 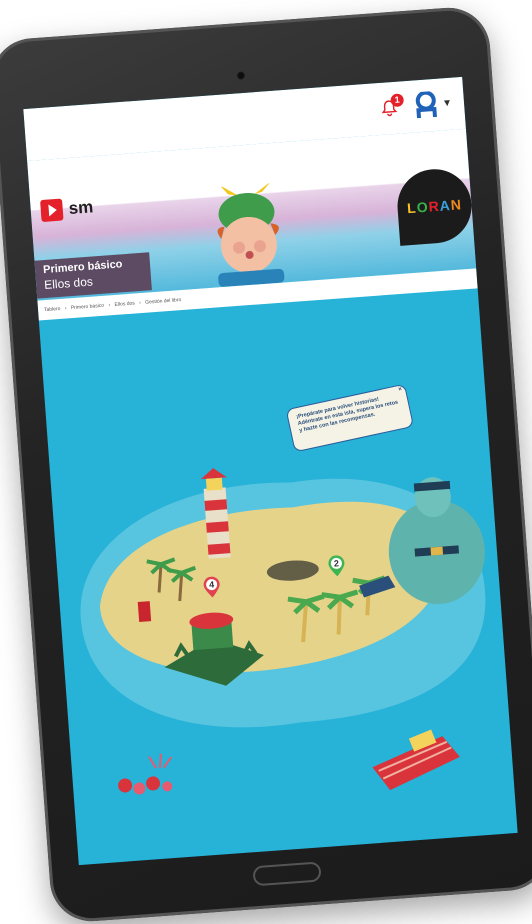 I want to click on treasure-raft, so click(x=416, y=760).